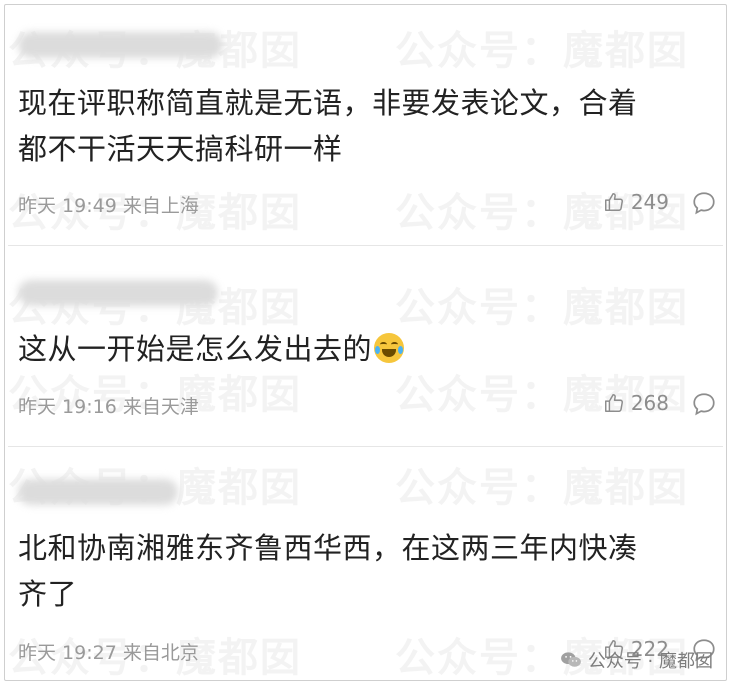  I want to click on comment-text: 北和协南湘雅东齐鲁西华西，在这两三年内快凑 齐了, so click(328, 571).